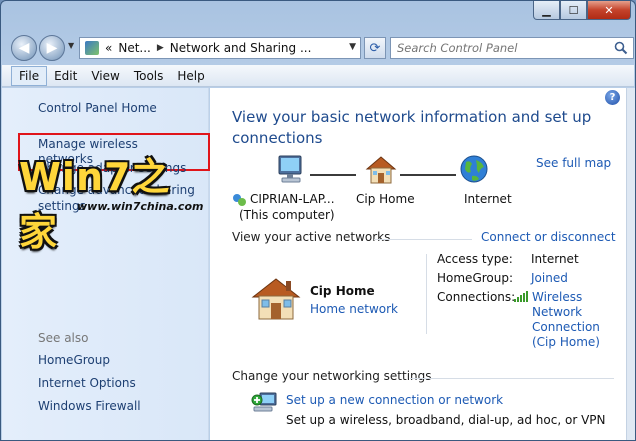 The image size is (636, 441). I want to click on map-network-name: Cip Home, so click(385, 199).